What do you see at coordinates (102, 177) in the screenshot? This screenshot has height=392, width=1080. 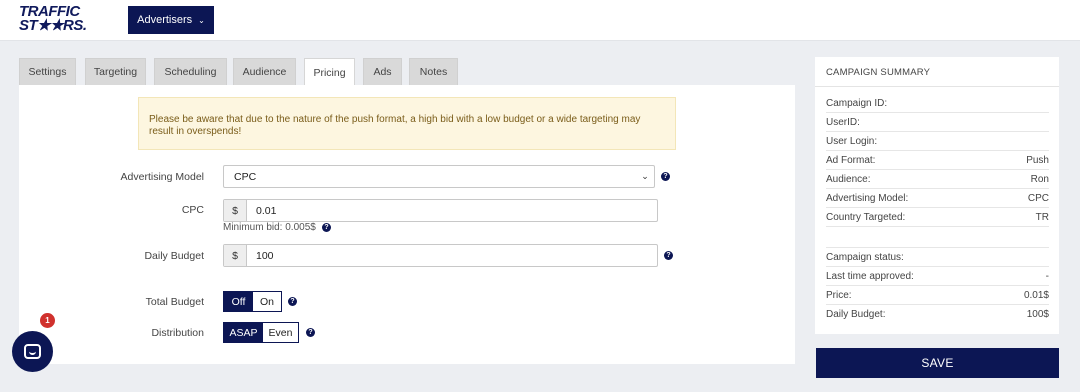 I see `advertising-model-row: Advertising Model` at bounding box center [102, 177].